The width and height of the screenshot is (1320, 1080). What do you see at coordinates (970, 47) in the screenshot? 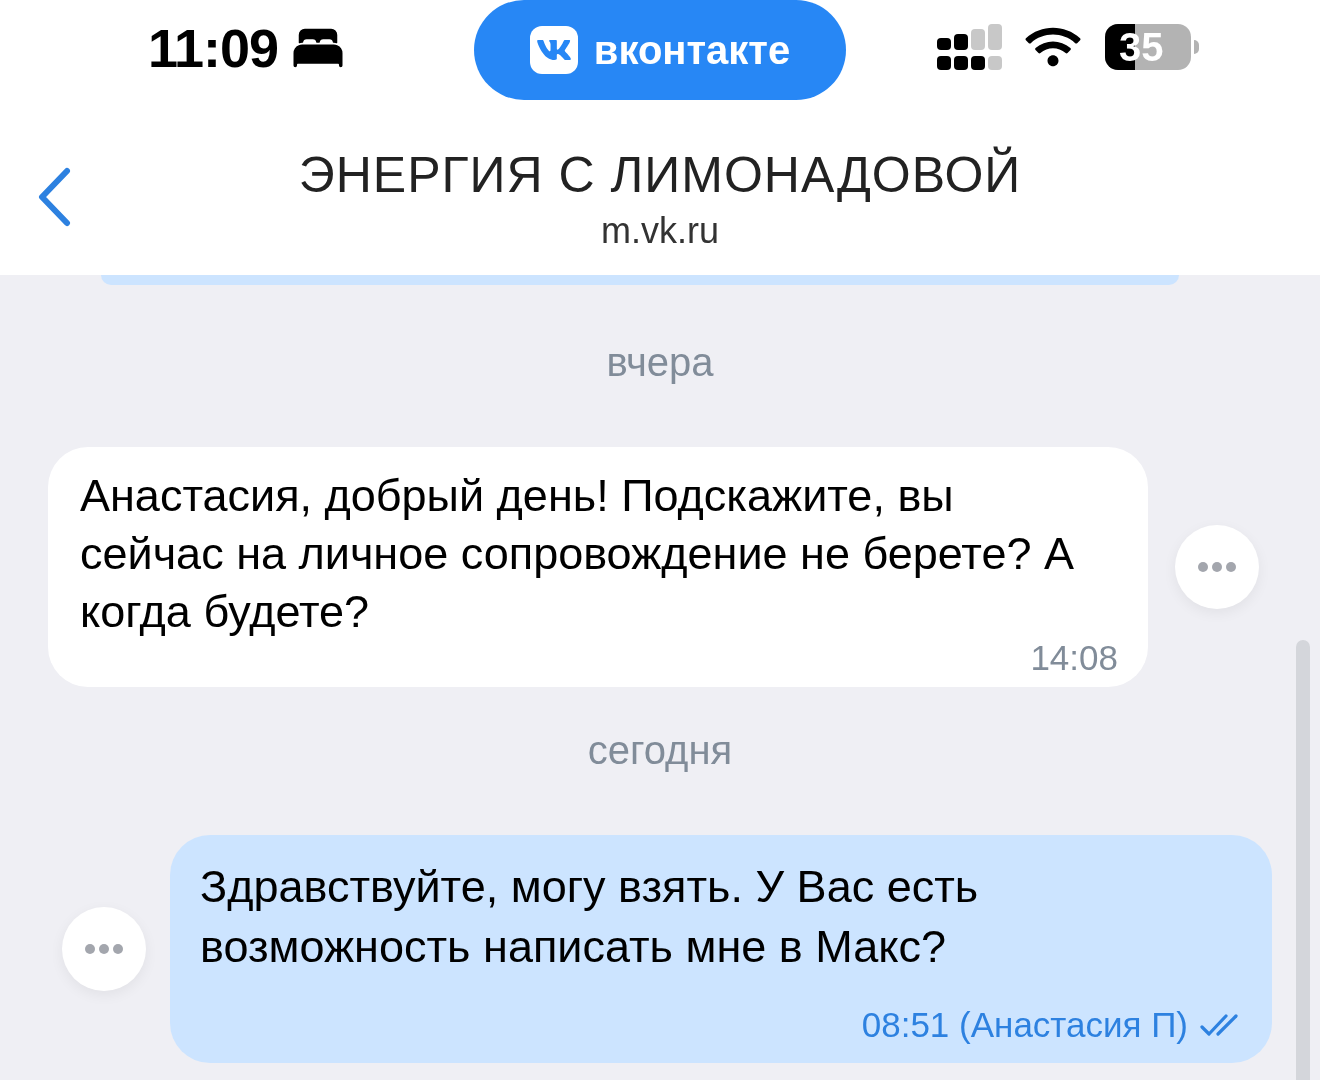
I see `signal-icon` at bounding box center [970, 47].